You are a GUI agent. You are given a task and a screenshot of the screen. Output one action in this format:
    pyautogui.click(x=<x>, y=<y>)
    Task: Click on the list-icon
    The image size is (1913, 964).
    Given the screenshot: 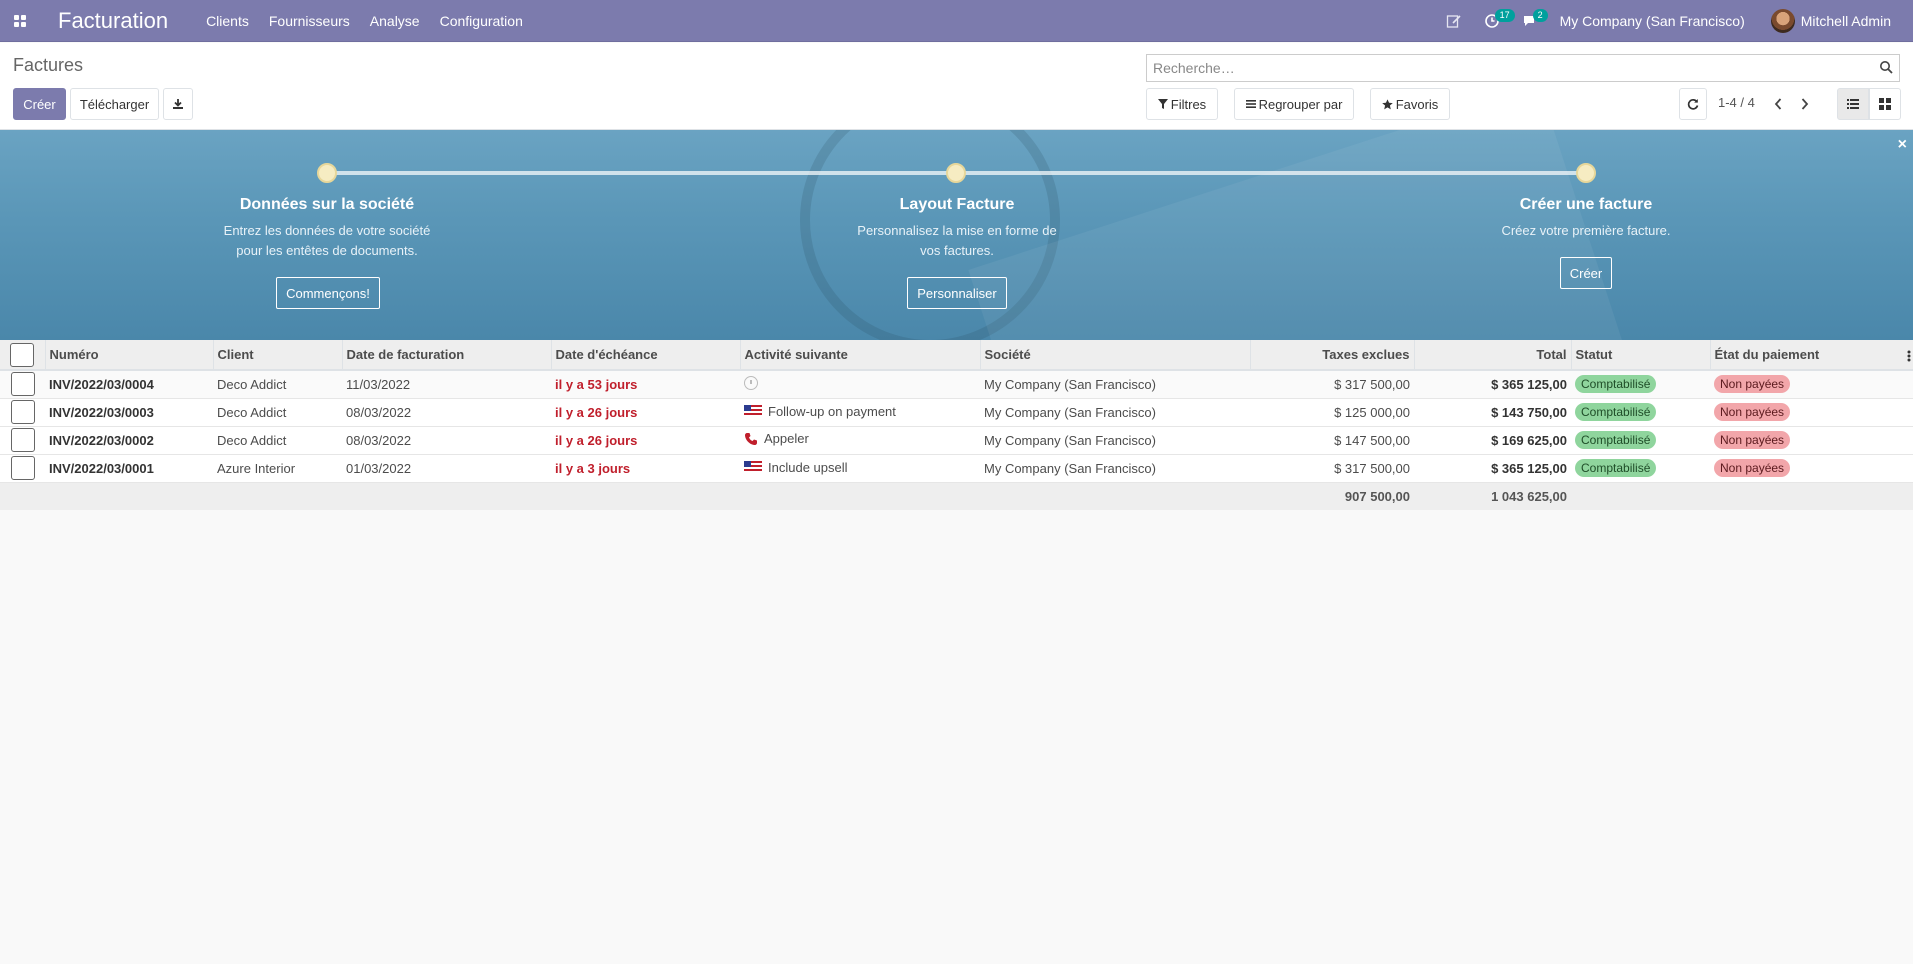 What is the action you would take?
    pyautogui.click(x=1853, y=104)
    